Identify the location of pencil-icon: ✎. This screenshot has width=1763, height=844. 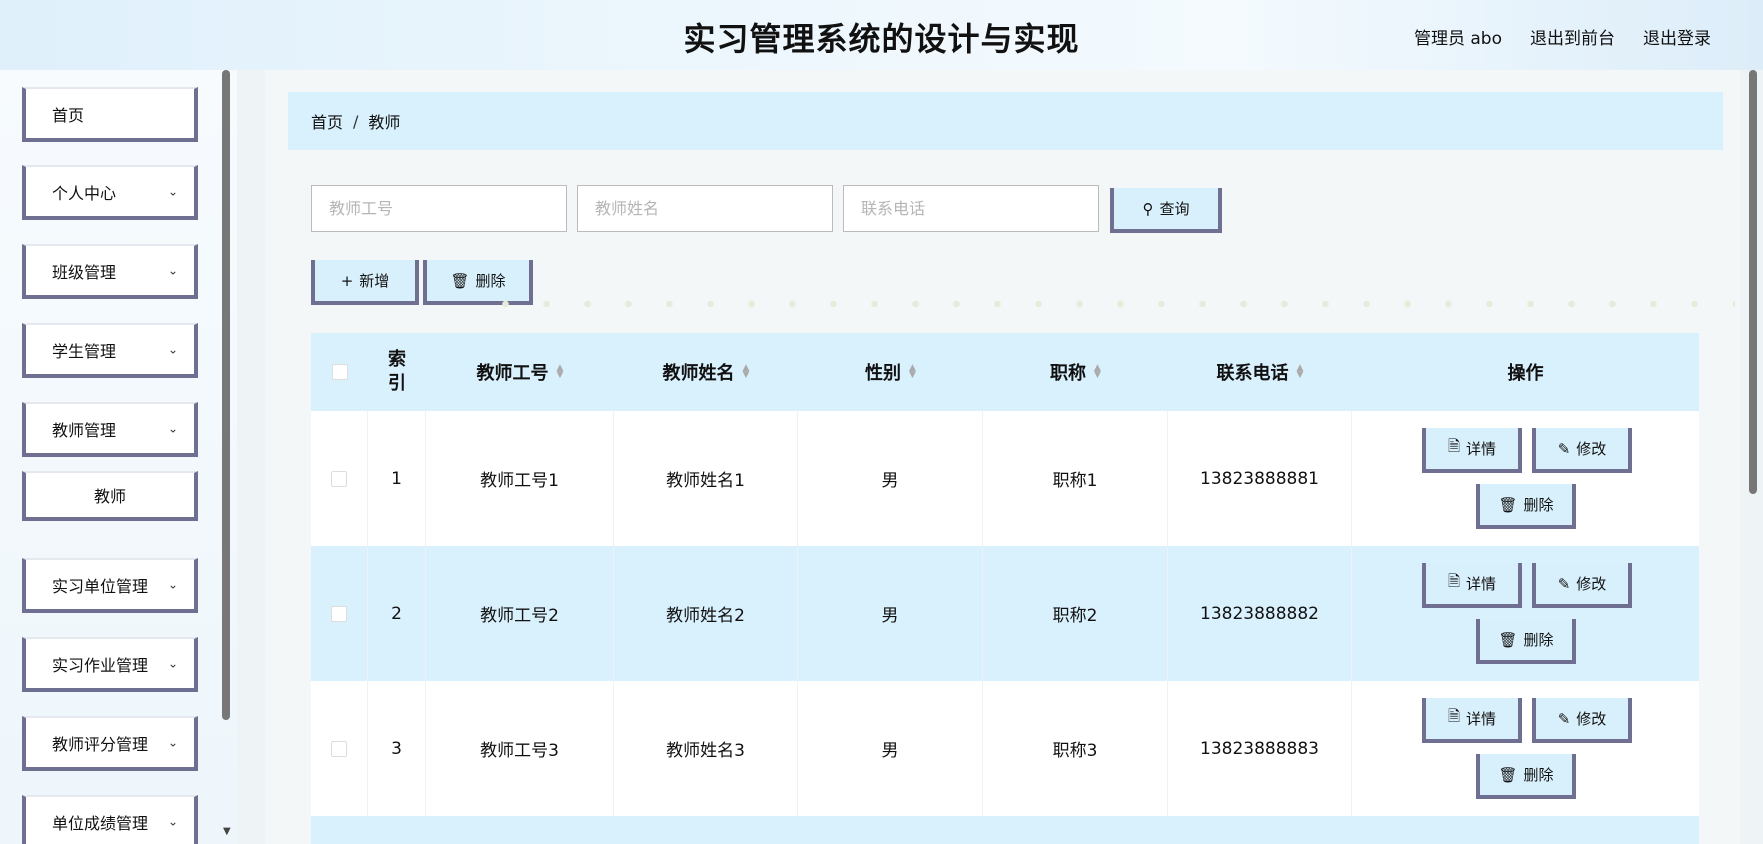
(1564, 448).